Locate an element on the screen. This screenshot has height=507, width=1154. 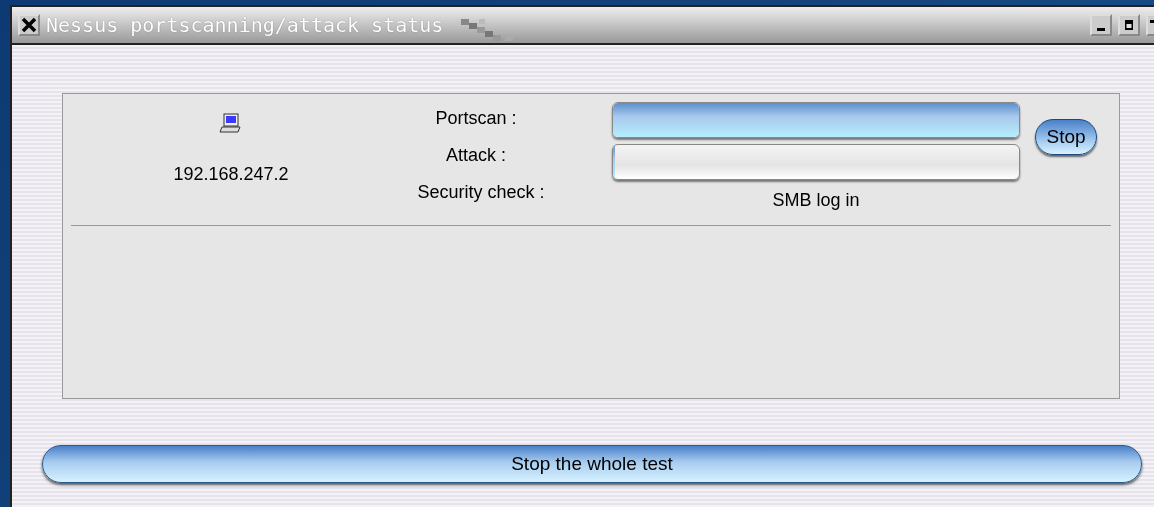
host-address: 192.168.247.2 is located at coordinates (231, 174).